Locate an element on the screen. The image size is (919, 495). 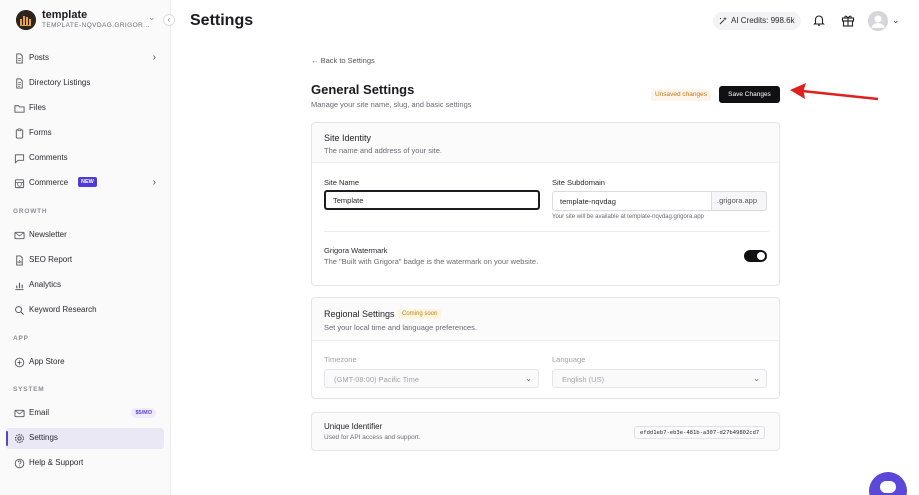
bell-icon is located at coordinates (819, 20).